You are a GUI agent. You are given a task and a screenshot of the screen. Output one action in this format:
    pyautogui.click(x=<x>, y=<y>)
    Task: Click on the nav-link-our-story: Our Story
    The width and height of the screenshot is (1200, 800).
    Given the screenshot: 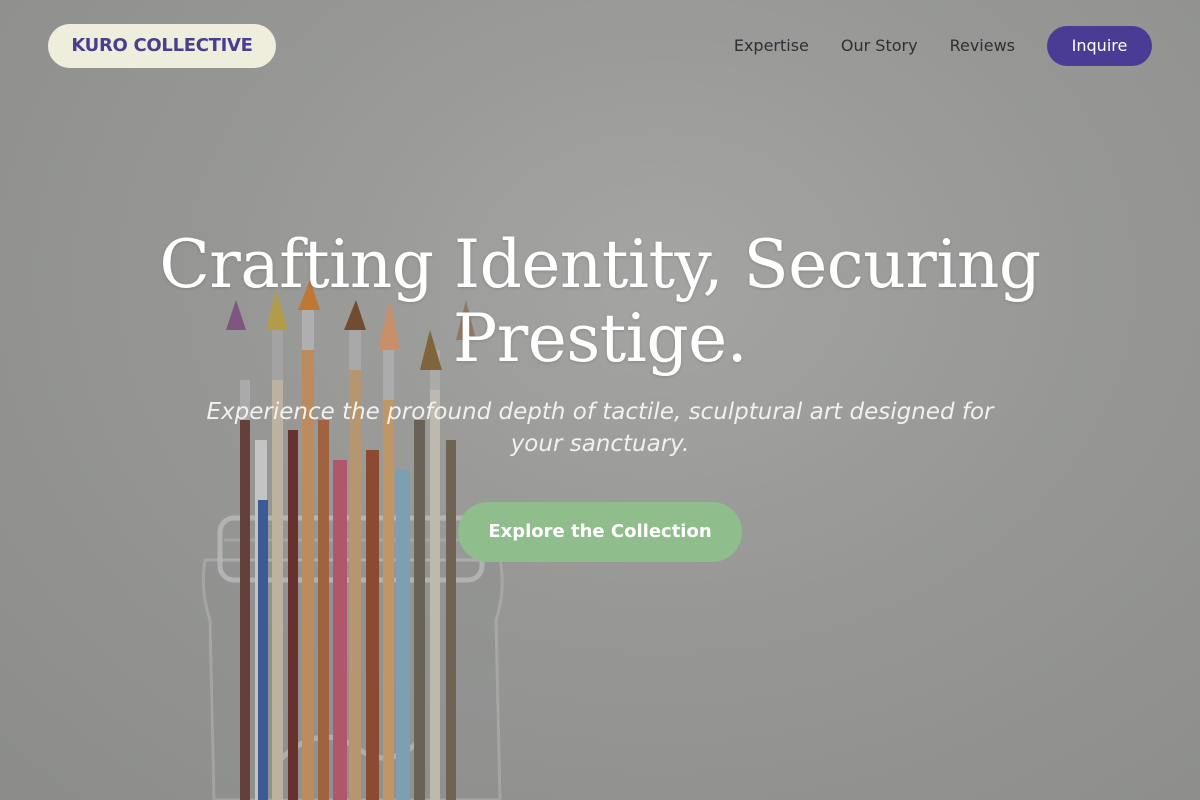 What is the action you would take?
    pyautogui.click(x=879, y=46)
    